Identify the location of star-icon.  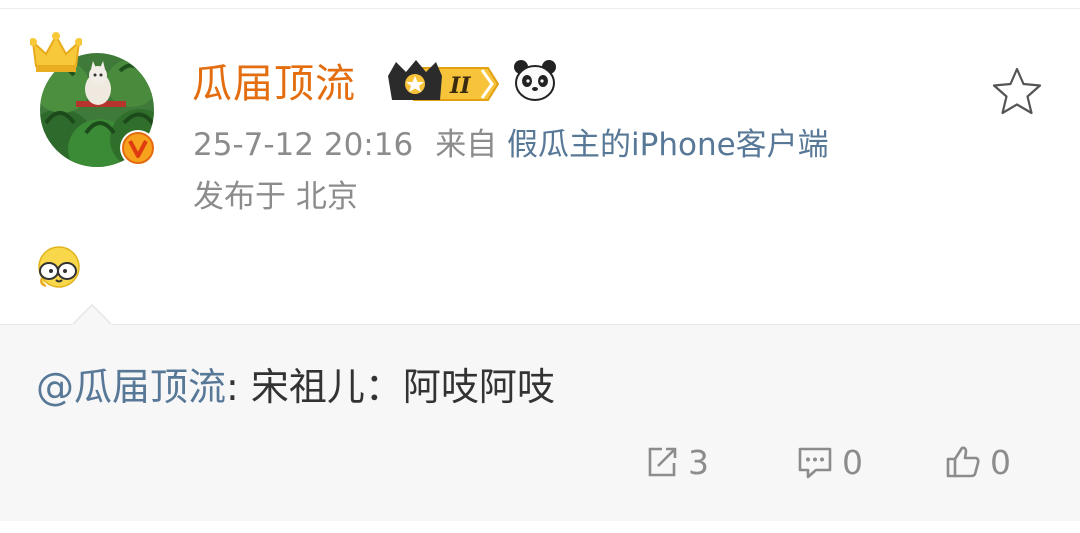
(1017, 91).